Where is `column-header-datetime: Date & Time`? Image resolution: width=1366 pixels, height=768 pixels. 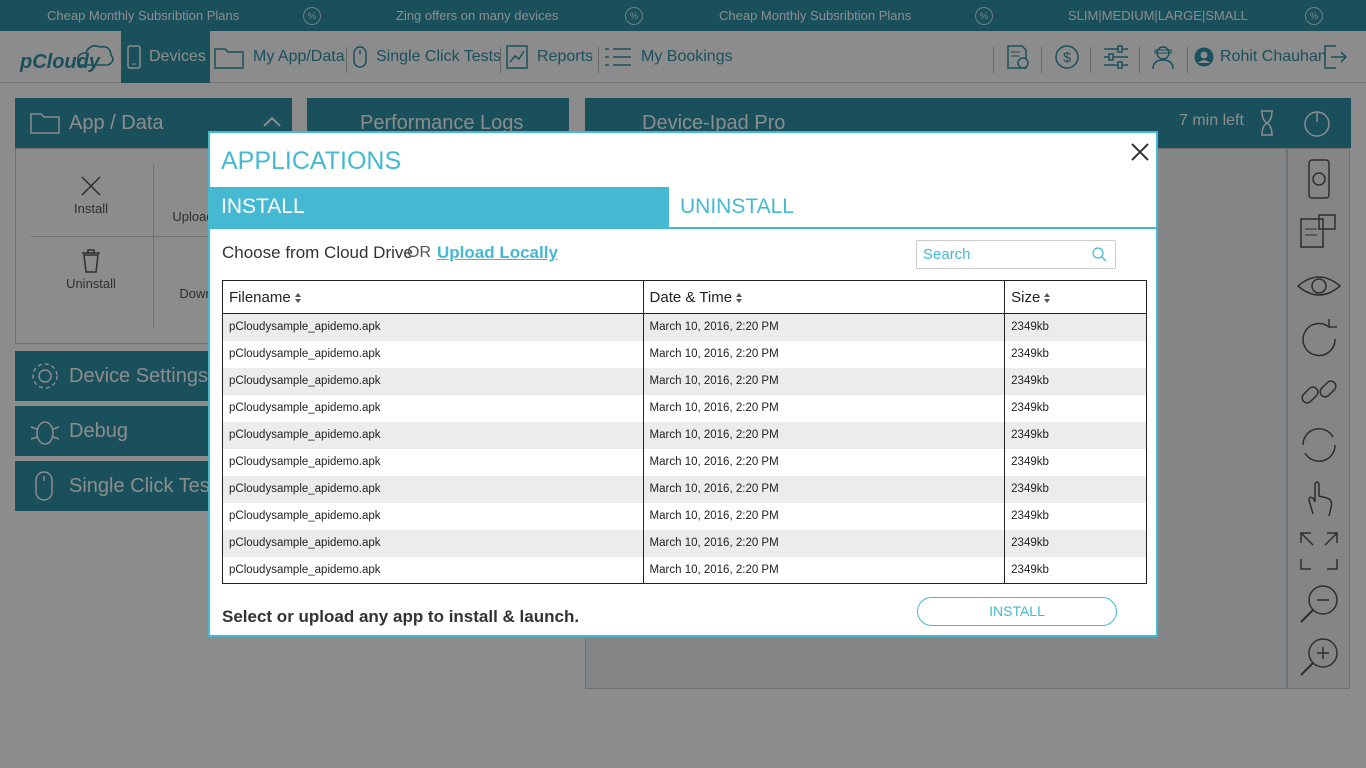
column-header-datetime: Date & Time is located at coordinates (823, 297).